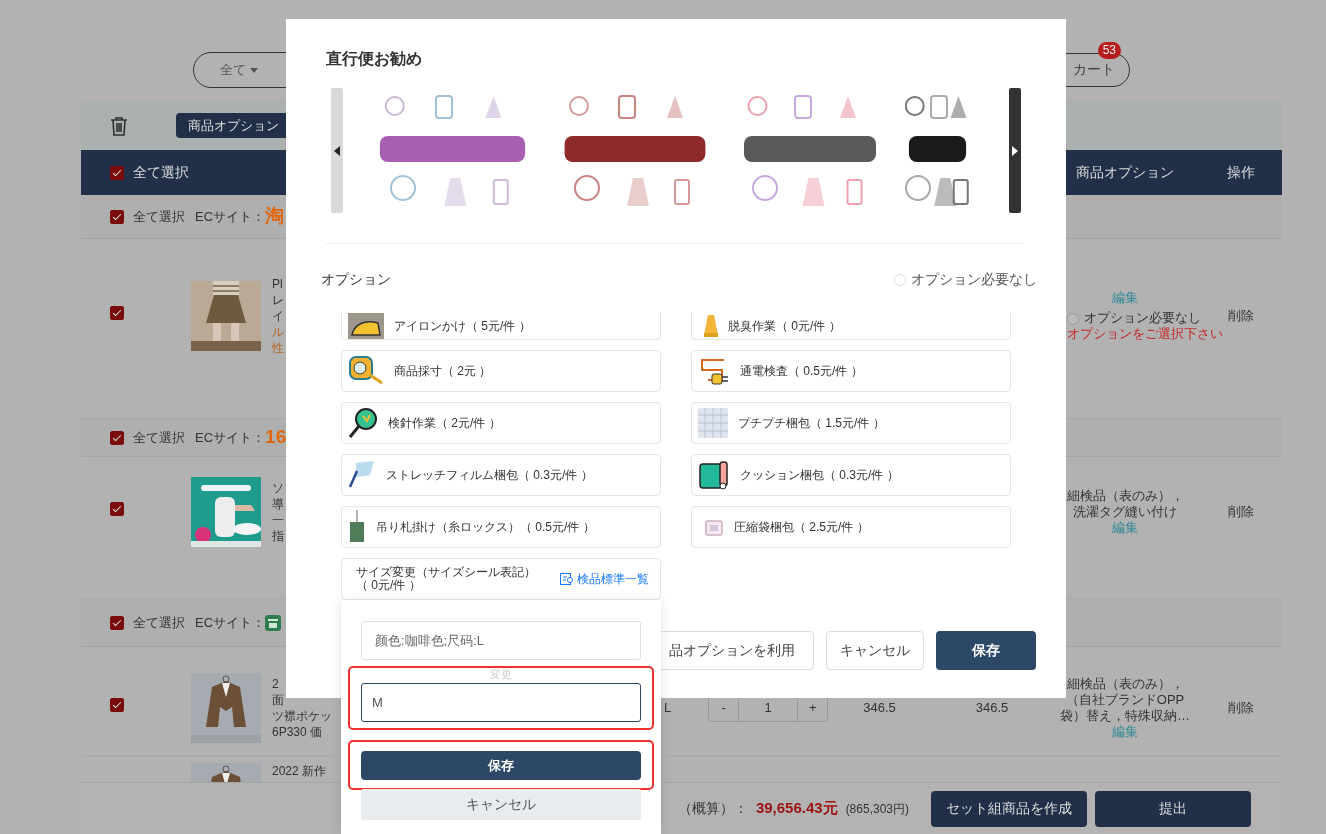 This screenshot has width=1326, height=834. Describe the element at coordinates (1145, 333) in the screenshot. I see `warning-text: オプションをご選択下さい` at that location.